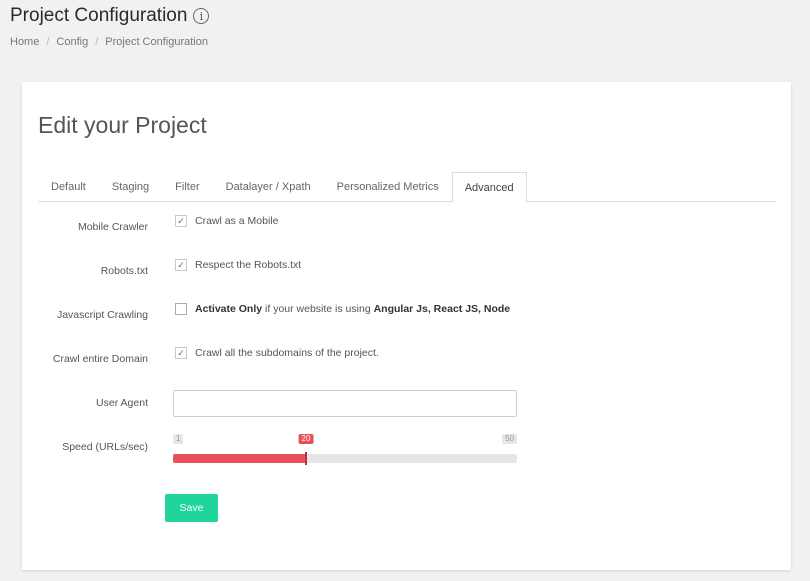  Describe the element at coordinates (130, 187) in the screenshot. I see `tab-staging: Staging` at that location.